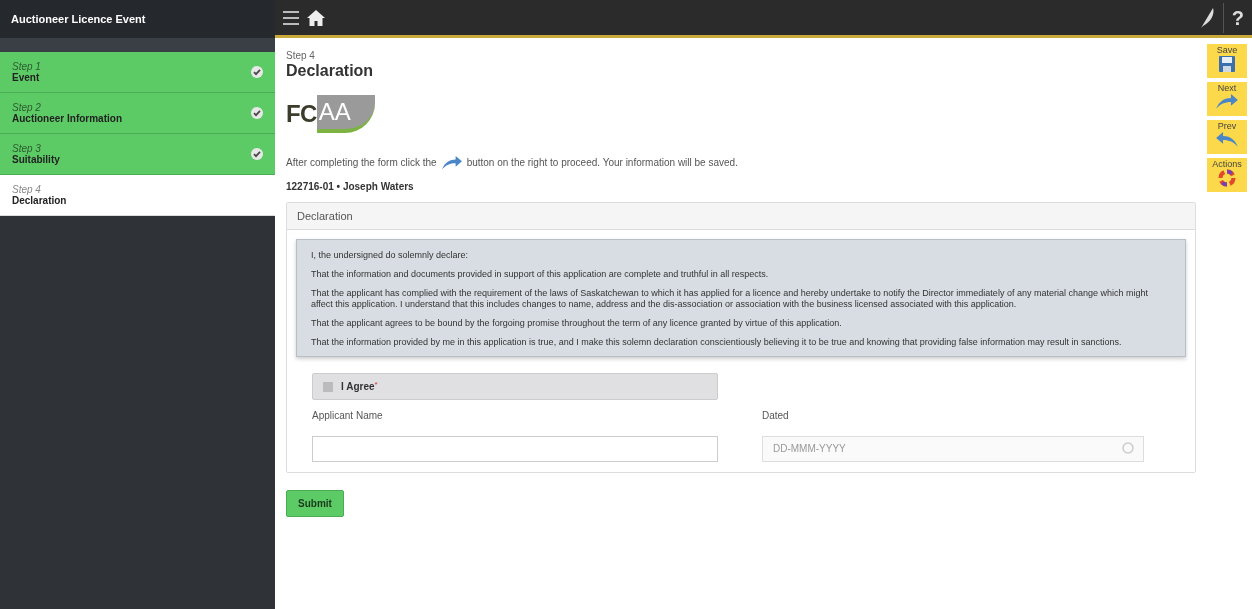  Describe the element at coordinates (1237, 17) in the screenshot. I see `help-button: ?` at that location.